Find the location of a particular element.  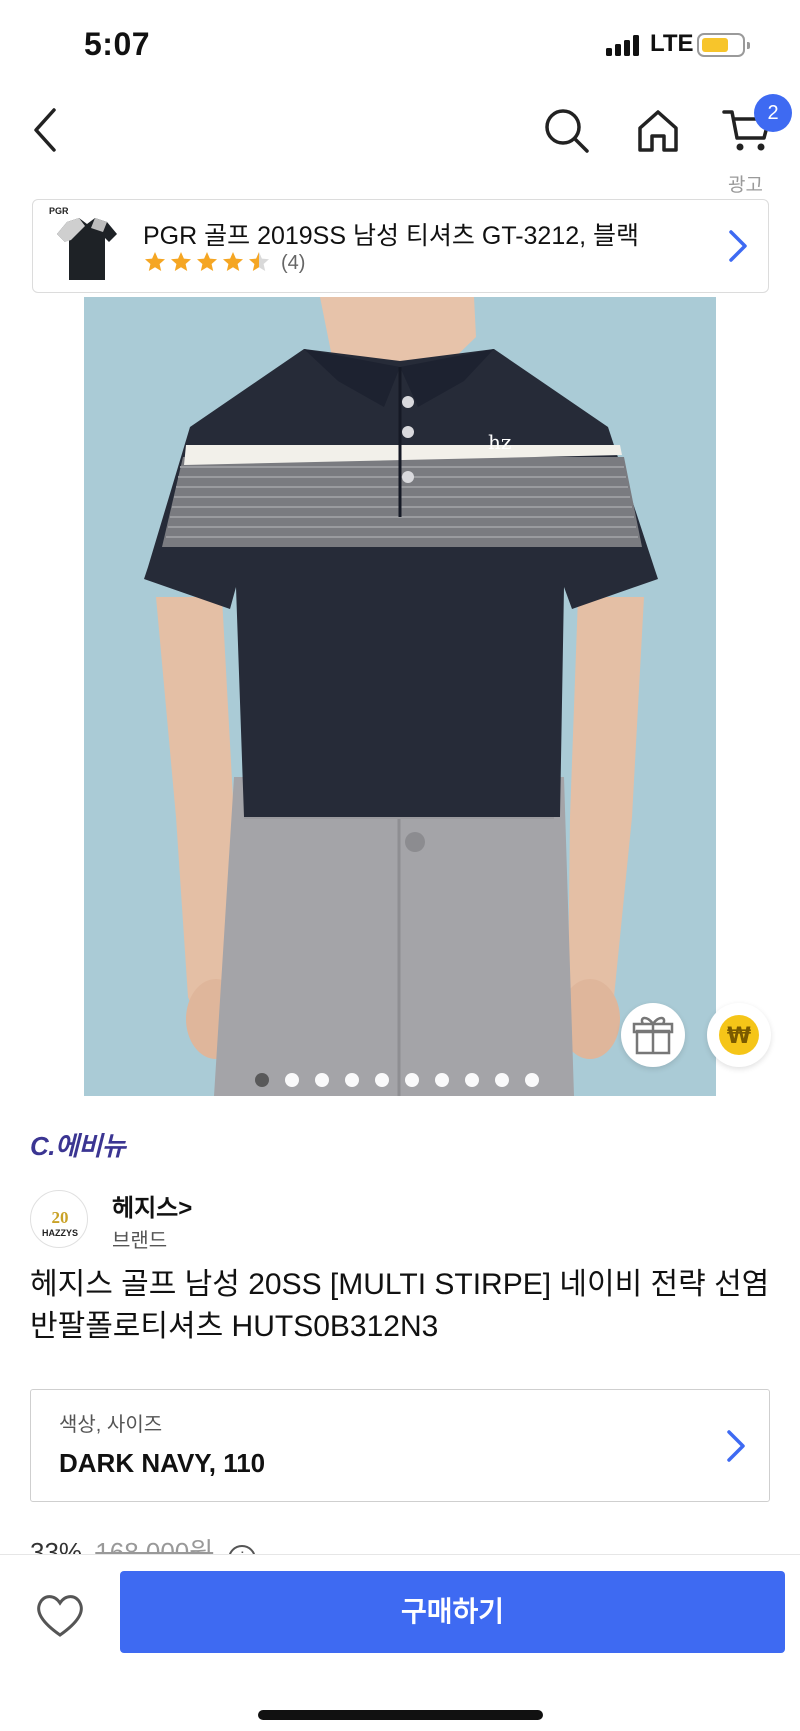

bottom-action-bar: 구매하기 is located at coordinates (400, 1642).